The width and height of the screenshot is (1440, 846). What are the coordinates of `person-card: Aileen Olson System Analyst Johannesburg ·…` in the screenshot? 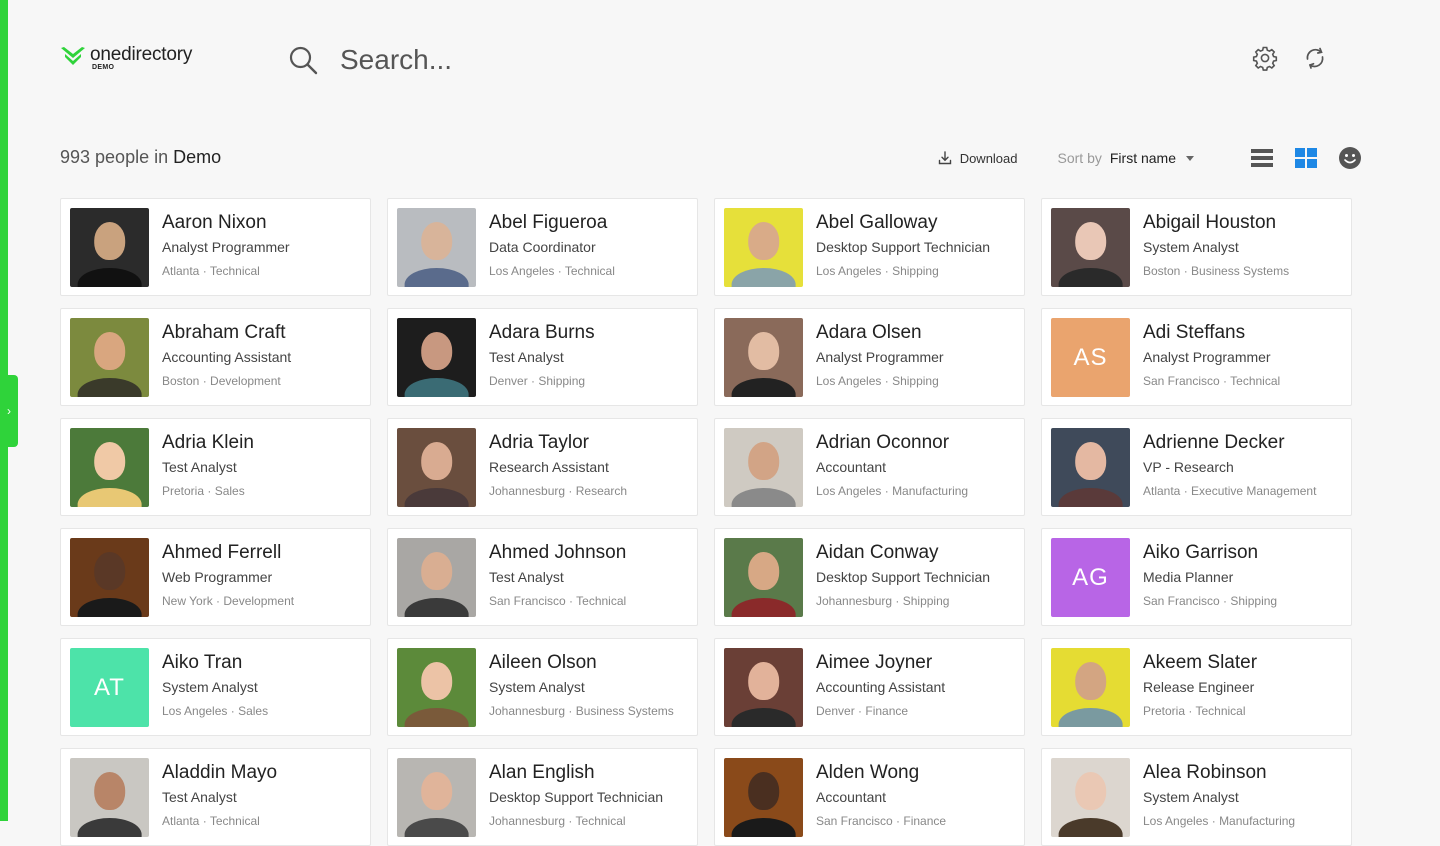 It's located at (542, 687).